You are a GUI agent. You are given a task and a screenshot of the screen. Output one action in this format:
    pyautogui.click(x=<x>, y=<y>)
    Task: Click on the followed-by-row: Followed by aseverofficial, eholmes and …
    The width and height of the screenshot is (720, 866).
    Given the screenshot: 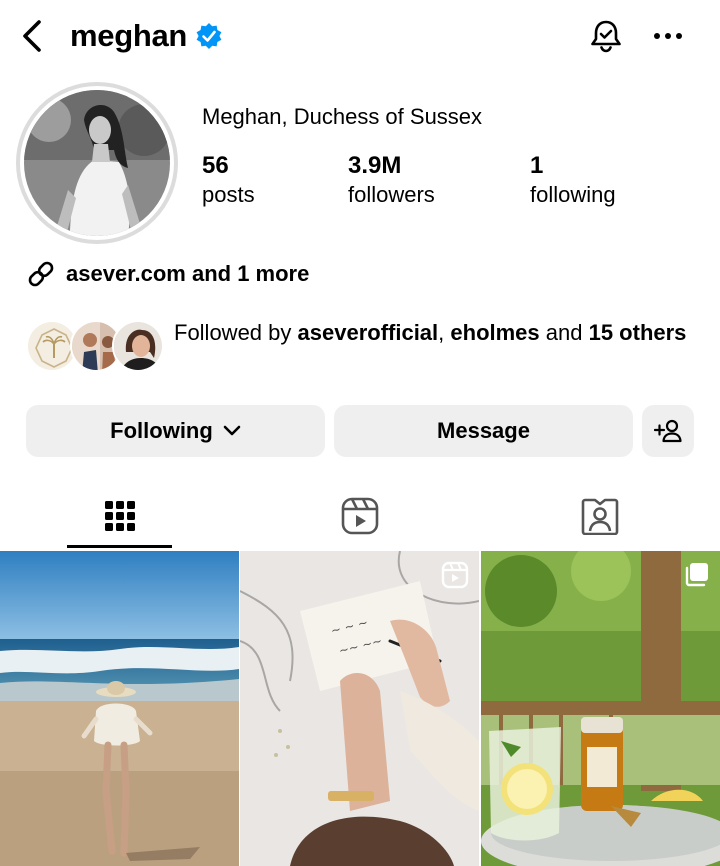 What is the action you would take?
    pyautogui.click(x=366, y=348)
    